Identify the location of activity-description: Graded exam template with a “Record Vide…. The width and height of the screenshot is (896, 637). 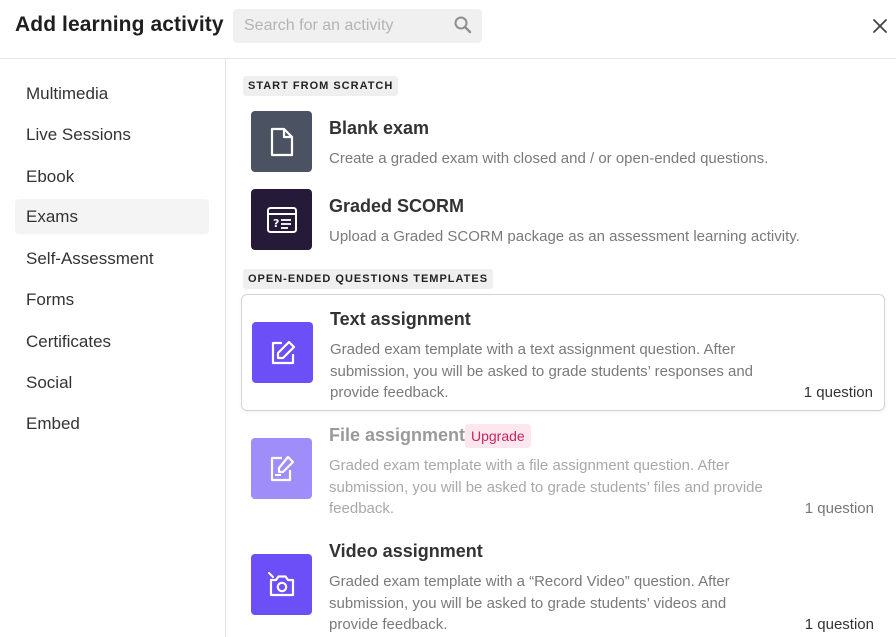
(529, 603).